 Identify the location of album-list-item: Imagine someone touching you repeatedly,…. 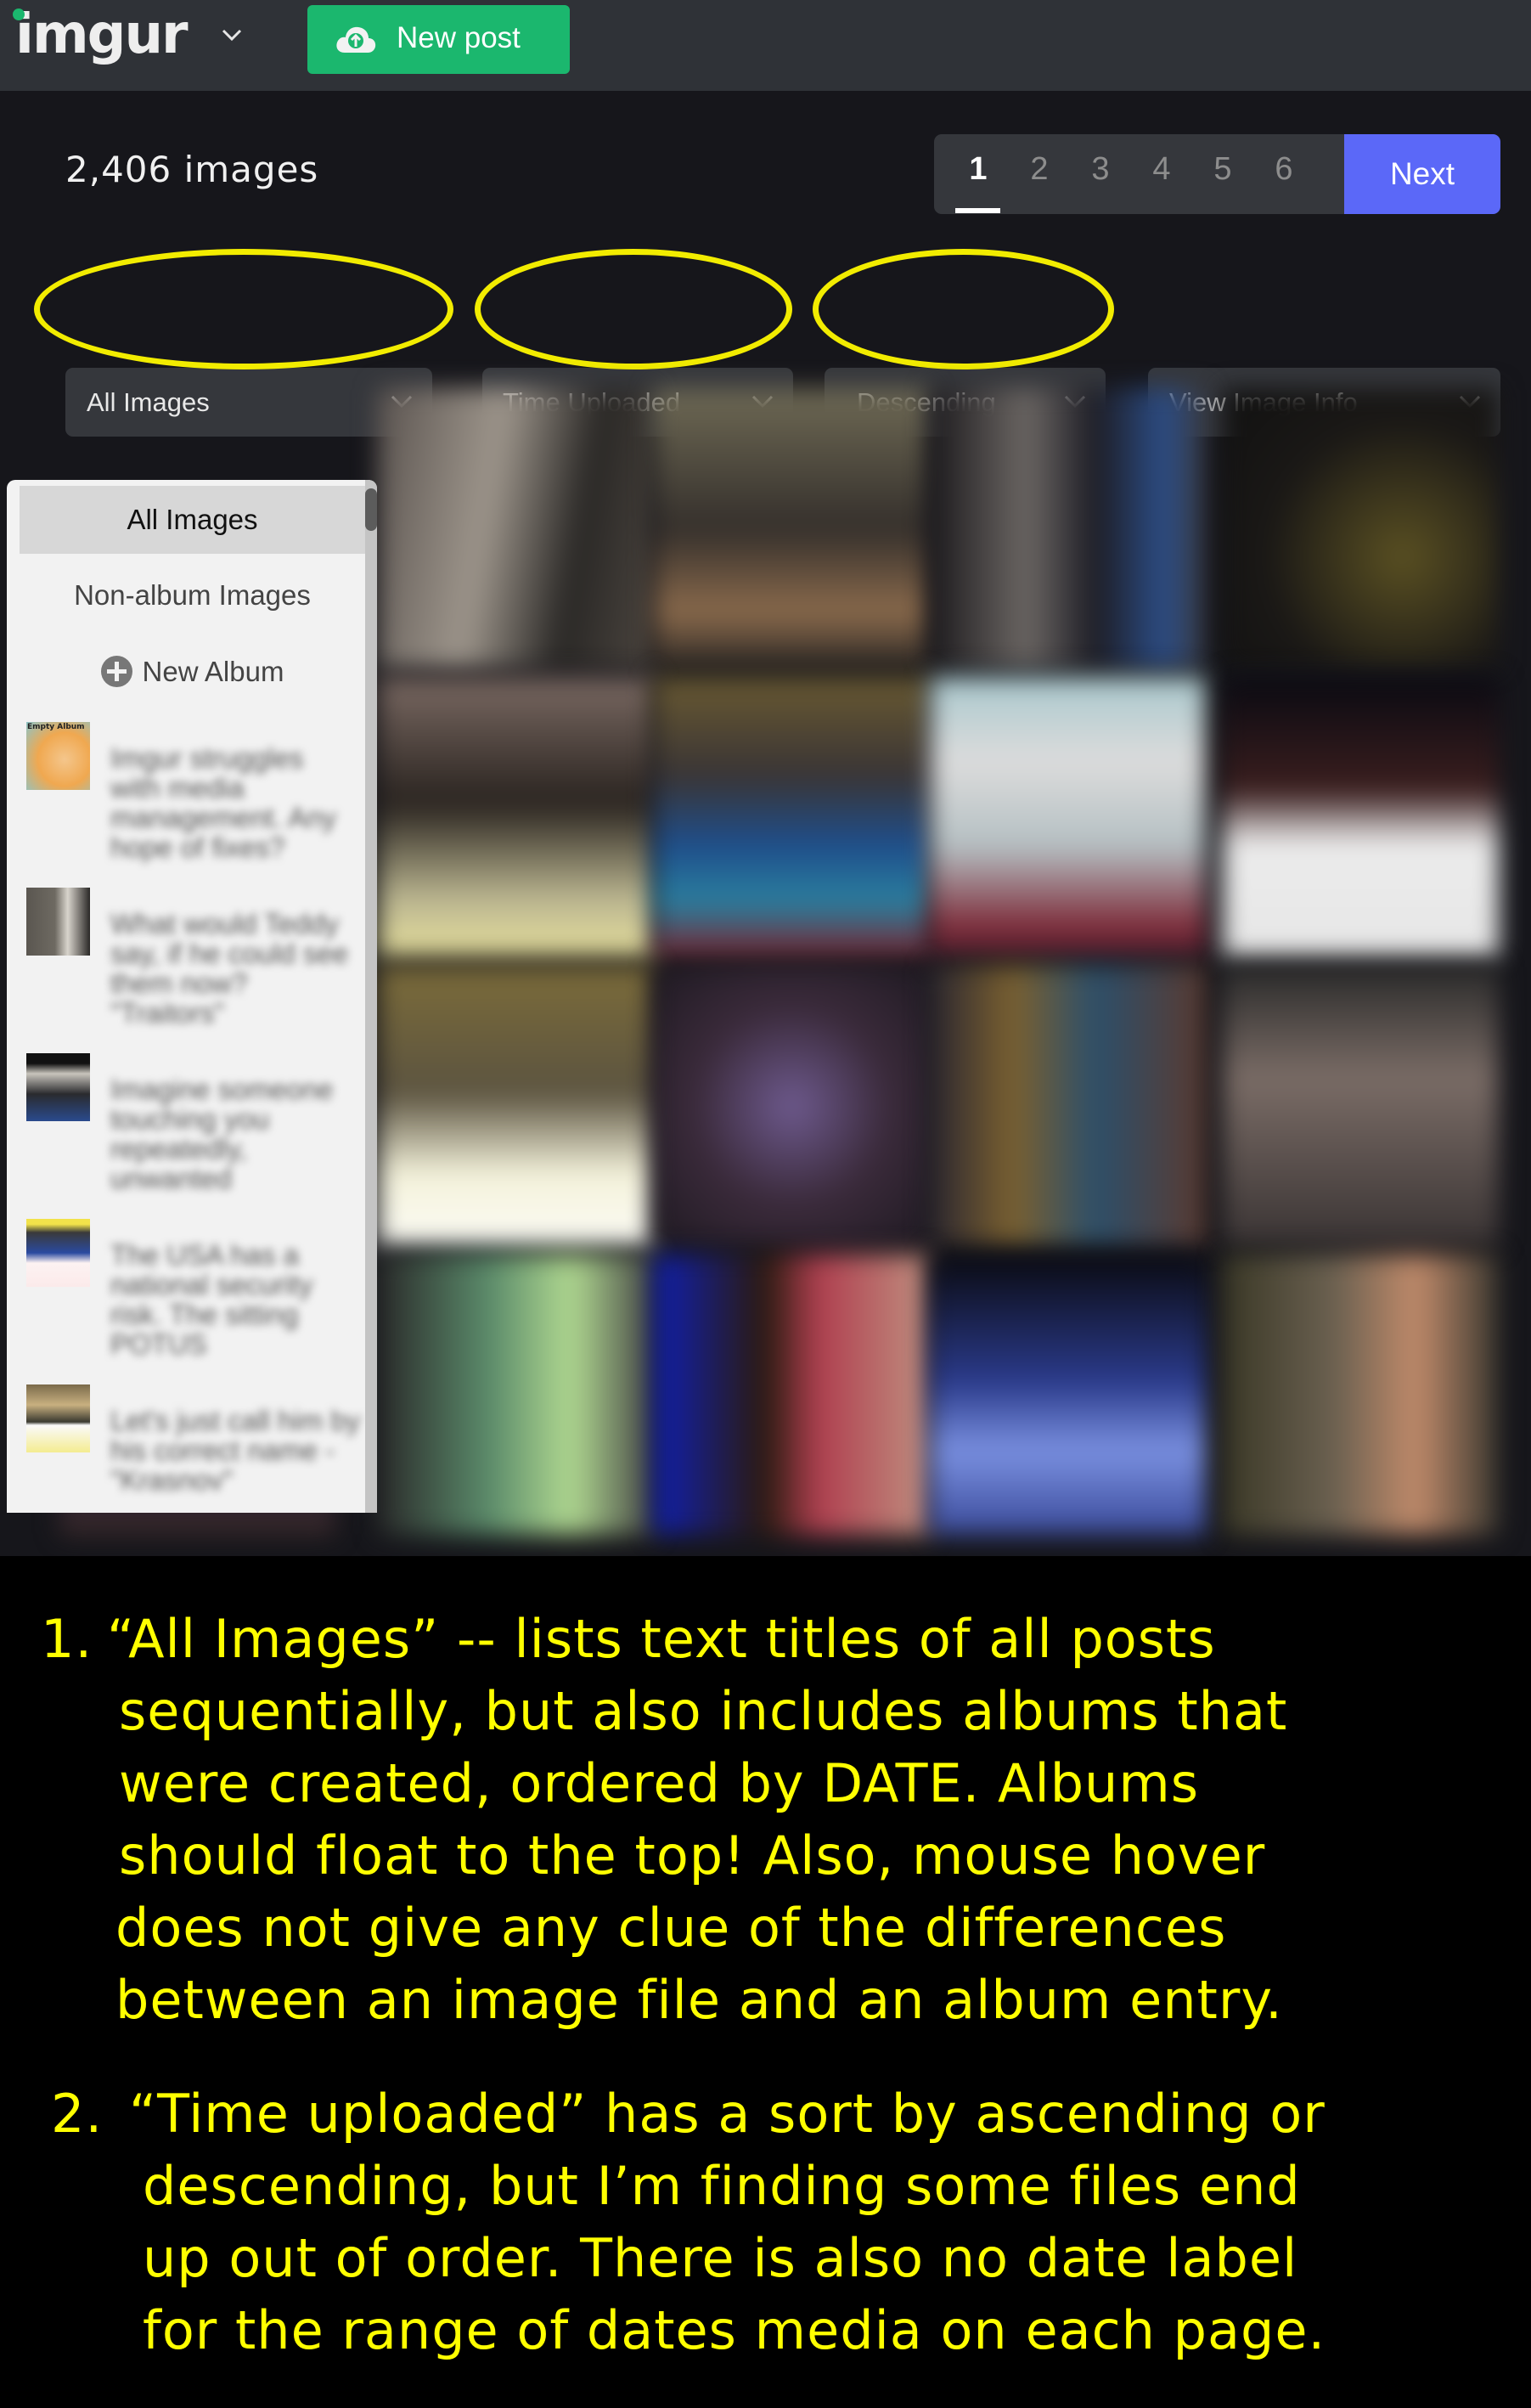
(192, 1134).